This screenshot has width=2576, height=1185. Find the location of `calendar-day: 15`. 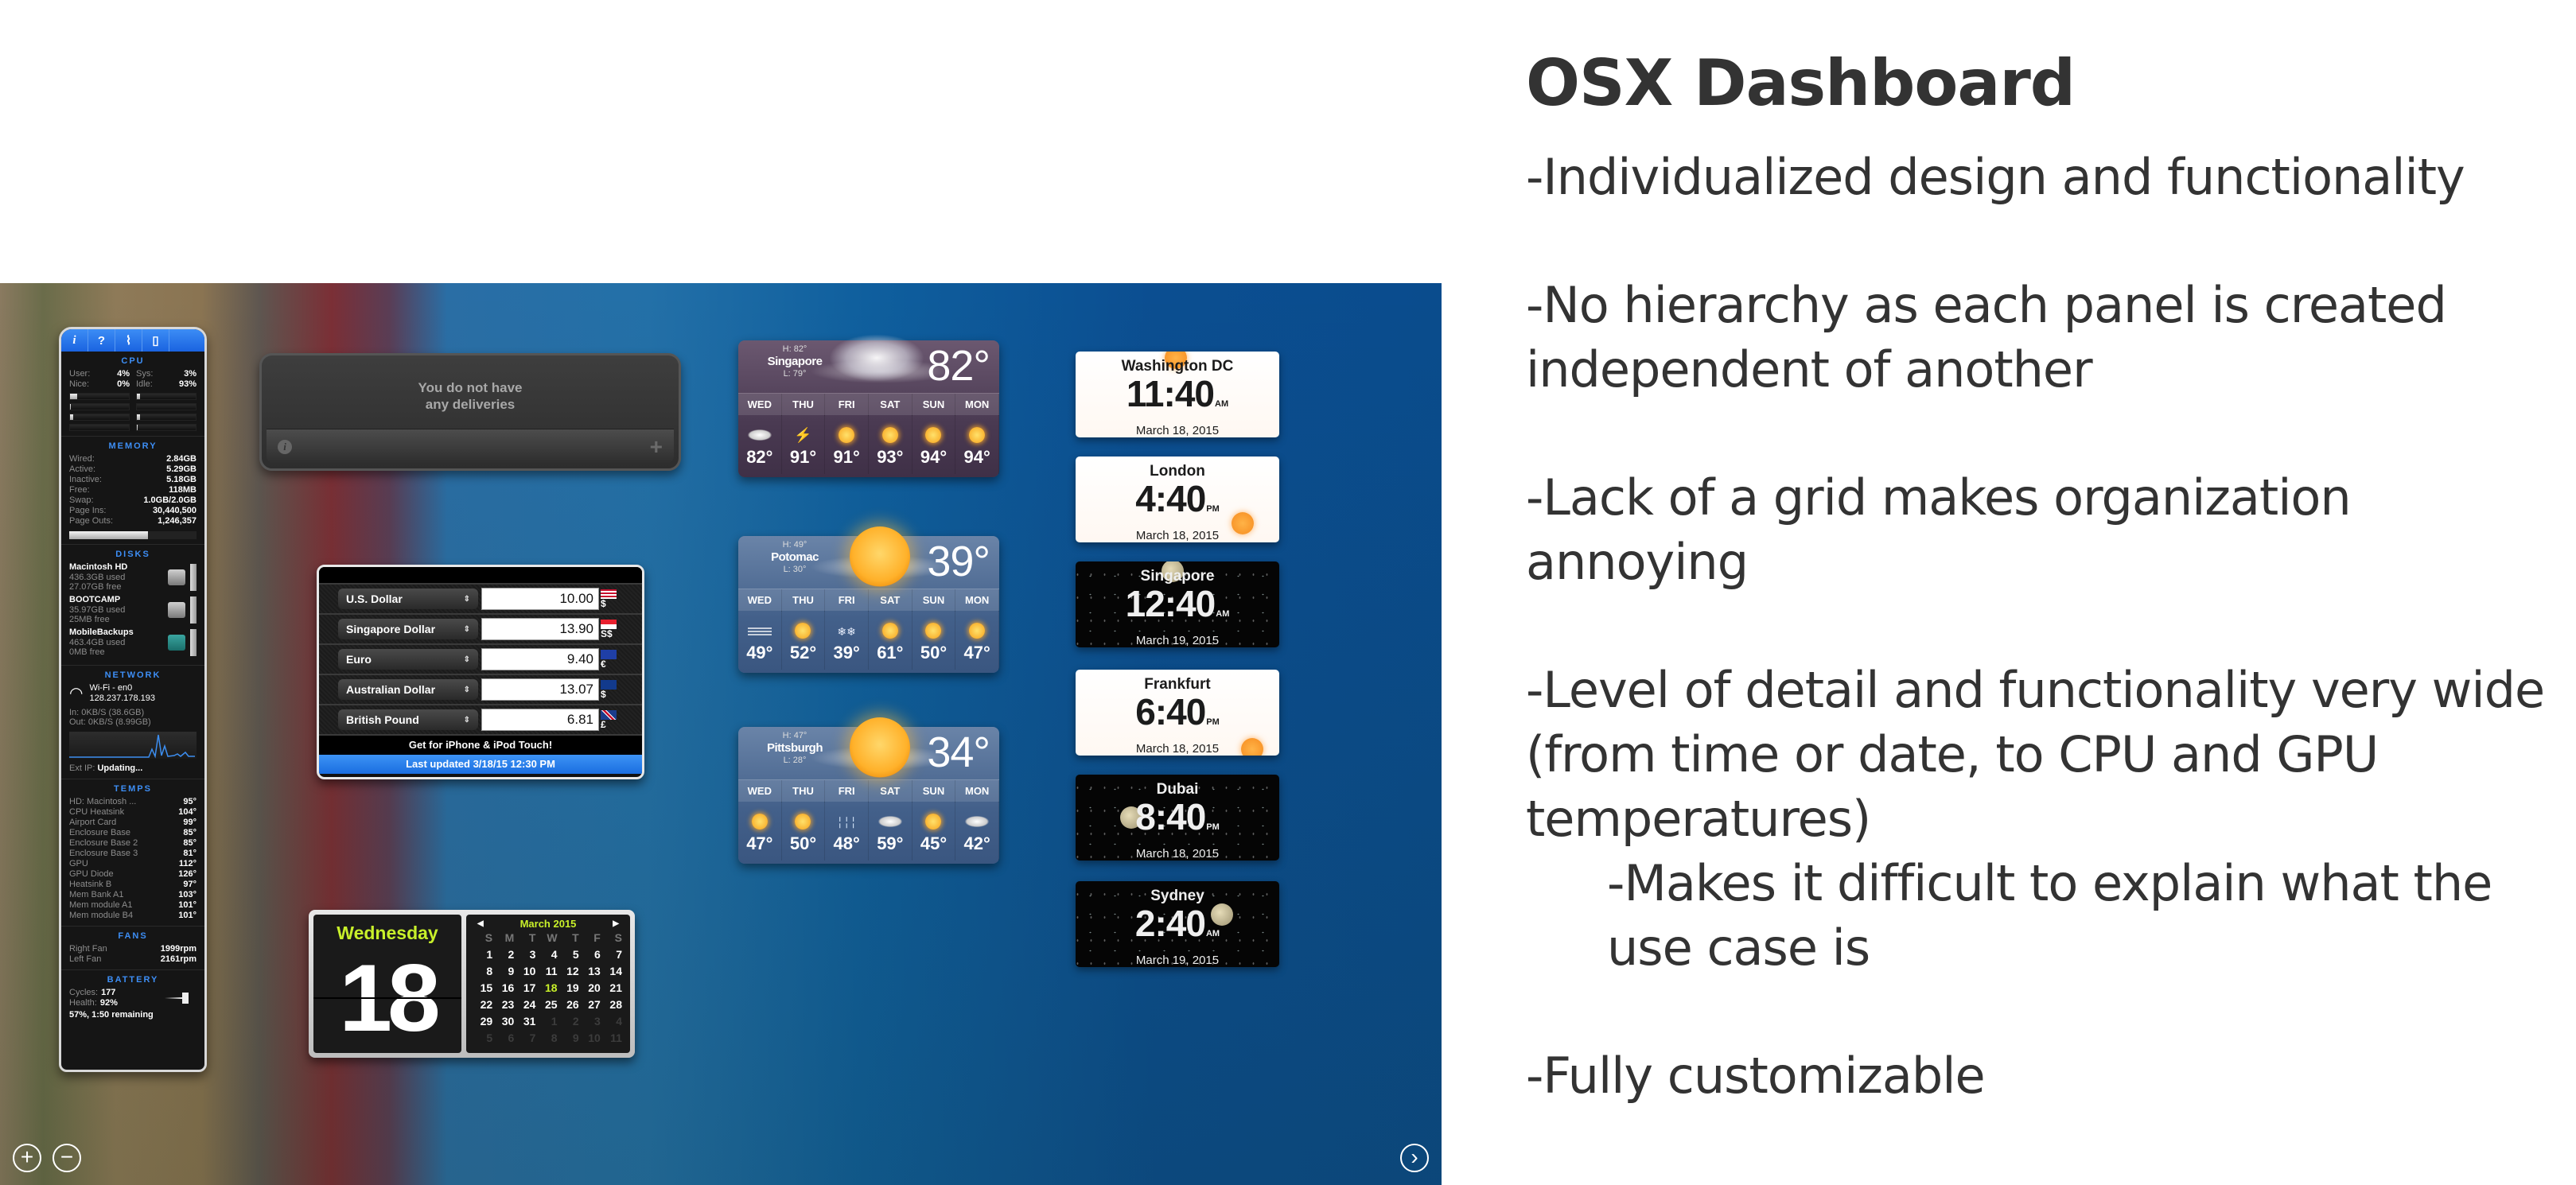

calendar-day: 15 is located at coordinates (482, 988).